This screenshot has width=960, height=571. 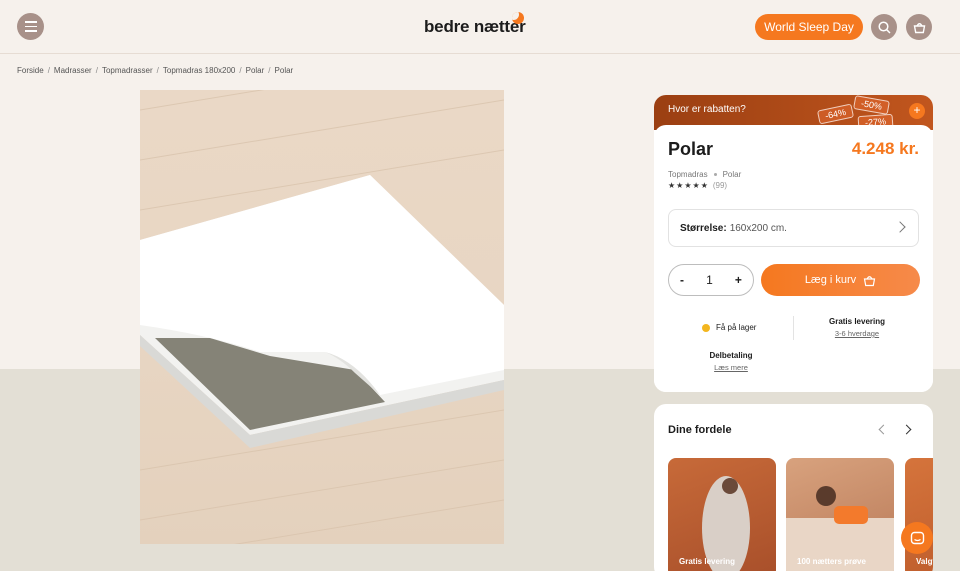 I want to click on benefits-title: Dine fordele, so click(x=700, y=430).